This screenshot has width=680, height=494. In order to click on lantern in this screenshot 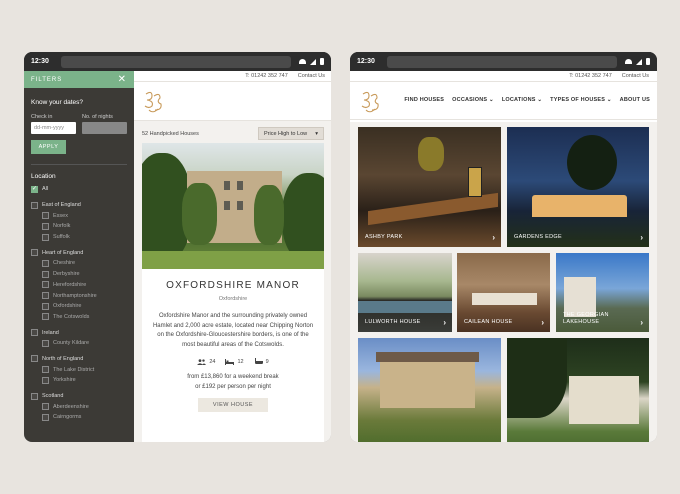, I will do `click(475, 182)`.